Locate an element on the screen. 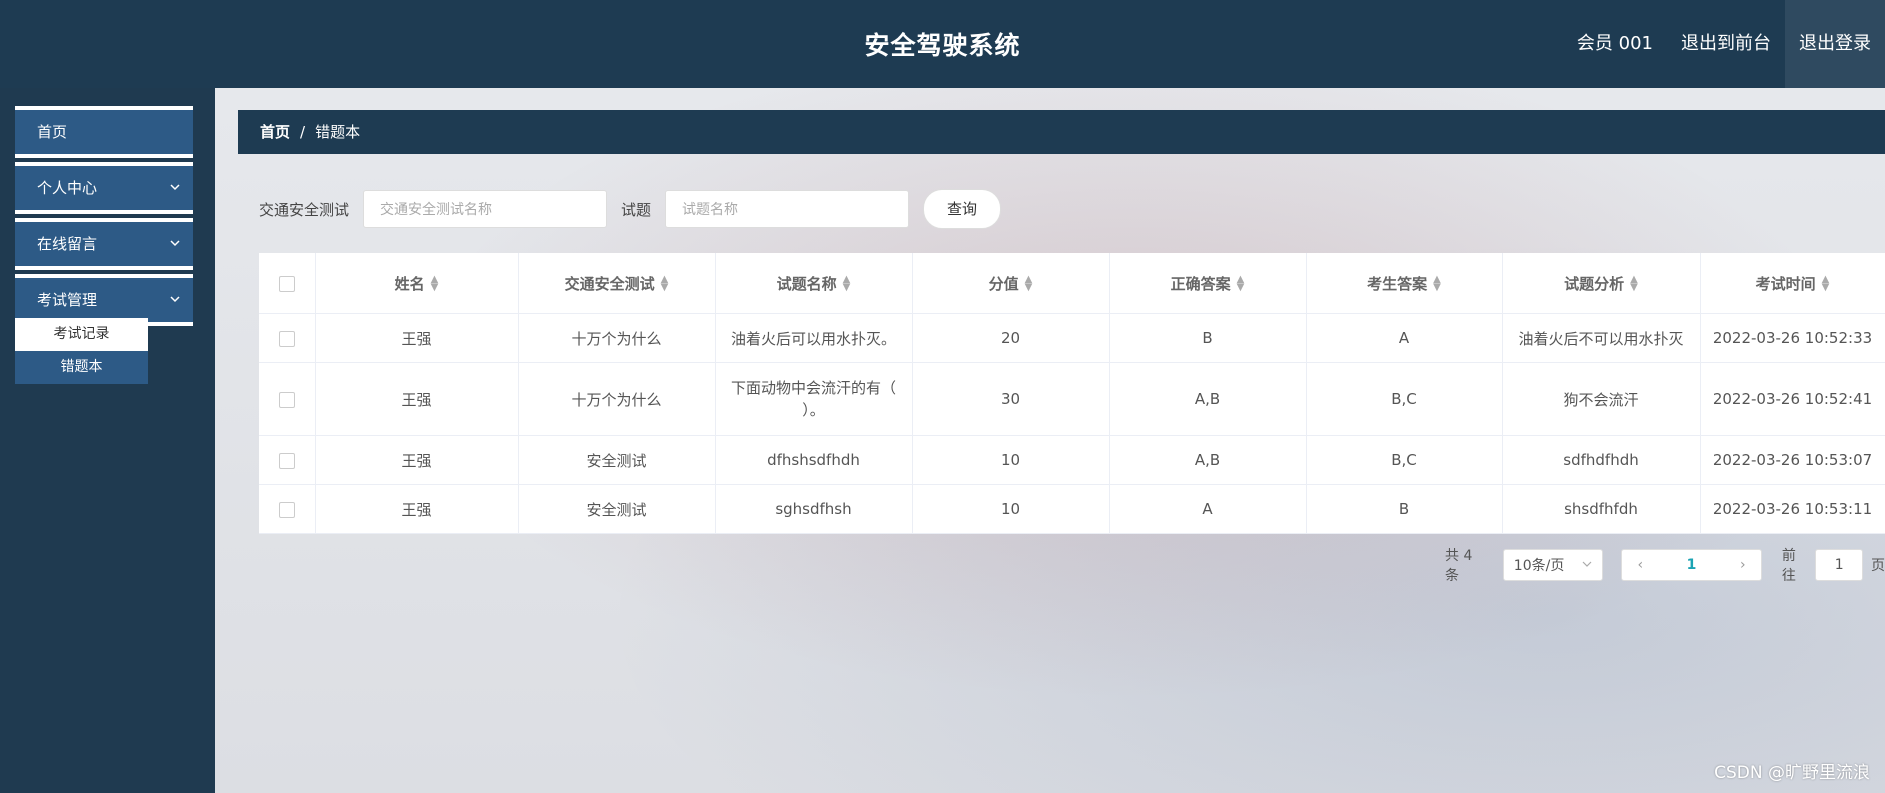 The image size is (1885, 793). select-all-cell is located at coordinates (287, 283).